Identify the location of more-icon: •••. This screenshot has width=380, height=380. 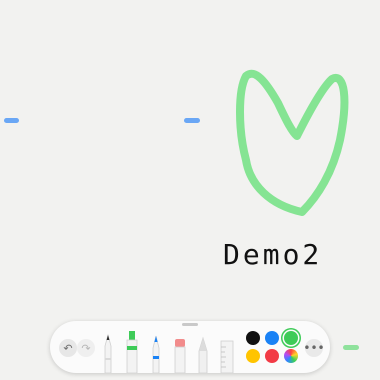
(314, 348).